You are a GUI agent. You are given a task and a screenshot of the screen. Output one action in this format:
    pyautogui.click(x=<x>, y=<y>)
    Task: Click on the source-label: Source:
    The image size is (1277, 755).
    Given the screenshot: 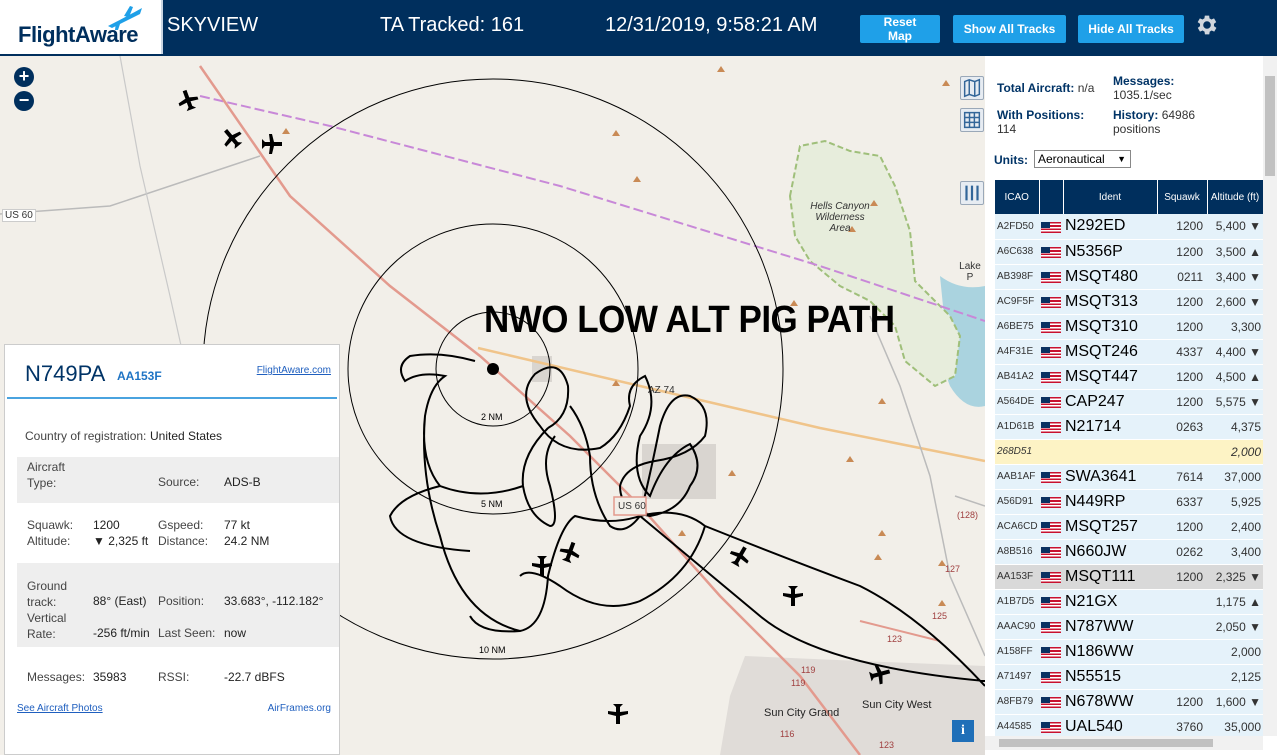 What is the action you would take?
    pyautogui.click(x=179, y=482)
    